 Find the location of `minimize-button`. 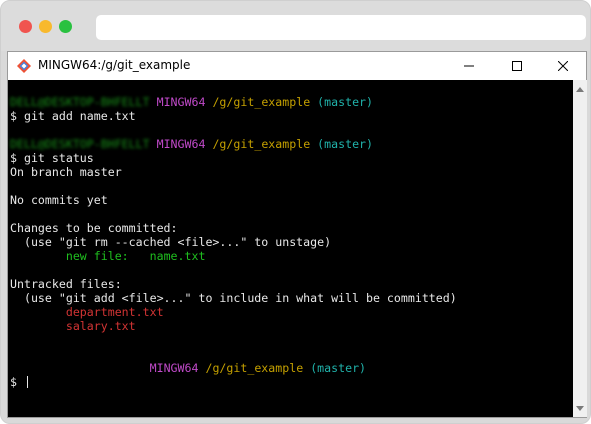

minimize-button is located at coordinates (469, 66).